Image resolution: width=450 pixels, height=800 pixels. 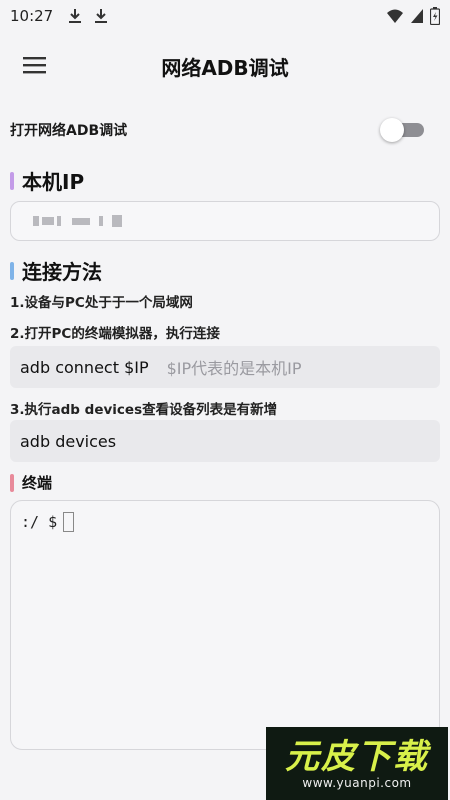 What do you see at coordinates (69, 131) in the screenshot?
I see `network-adb-label: 打开网络ADB调试` at bounding box center [69, 131].